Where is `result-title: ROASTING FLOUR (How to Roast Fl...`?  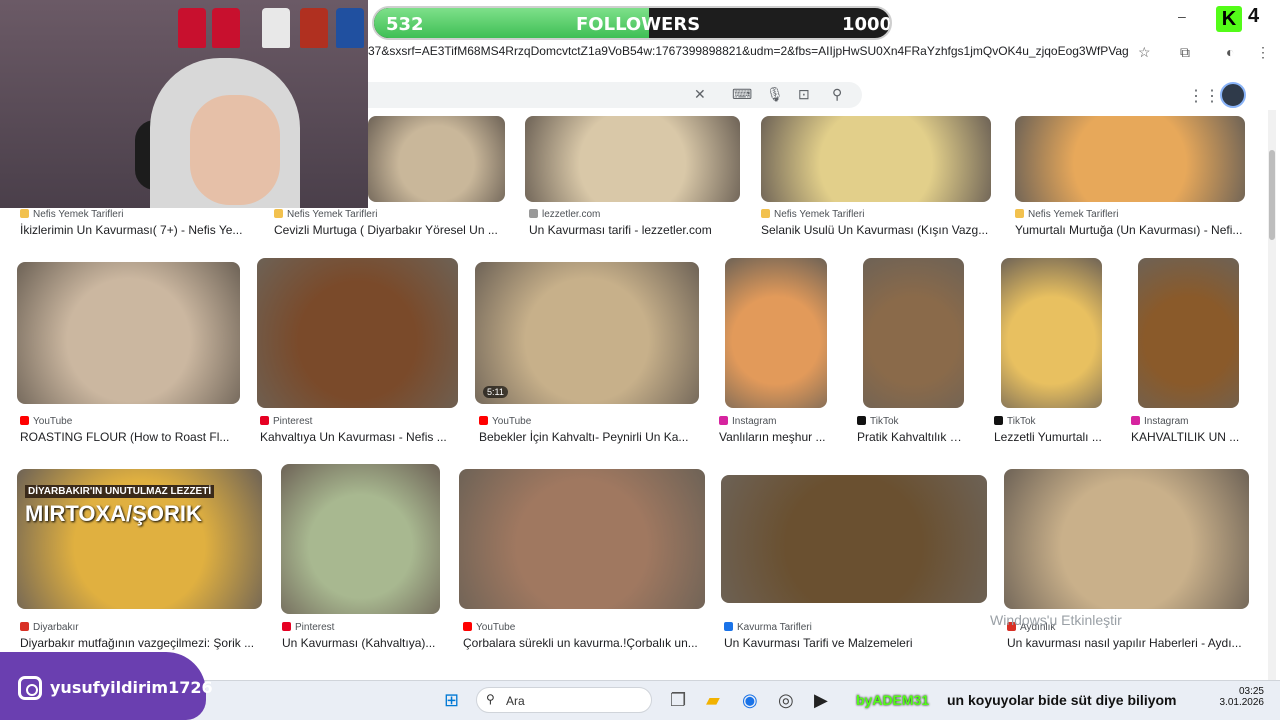
result-title: ROASTING FLOUR (How to Roast Fl... is located at coordinates (129, 437).